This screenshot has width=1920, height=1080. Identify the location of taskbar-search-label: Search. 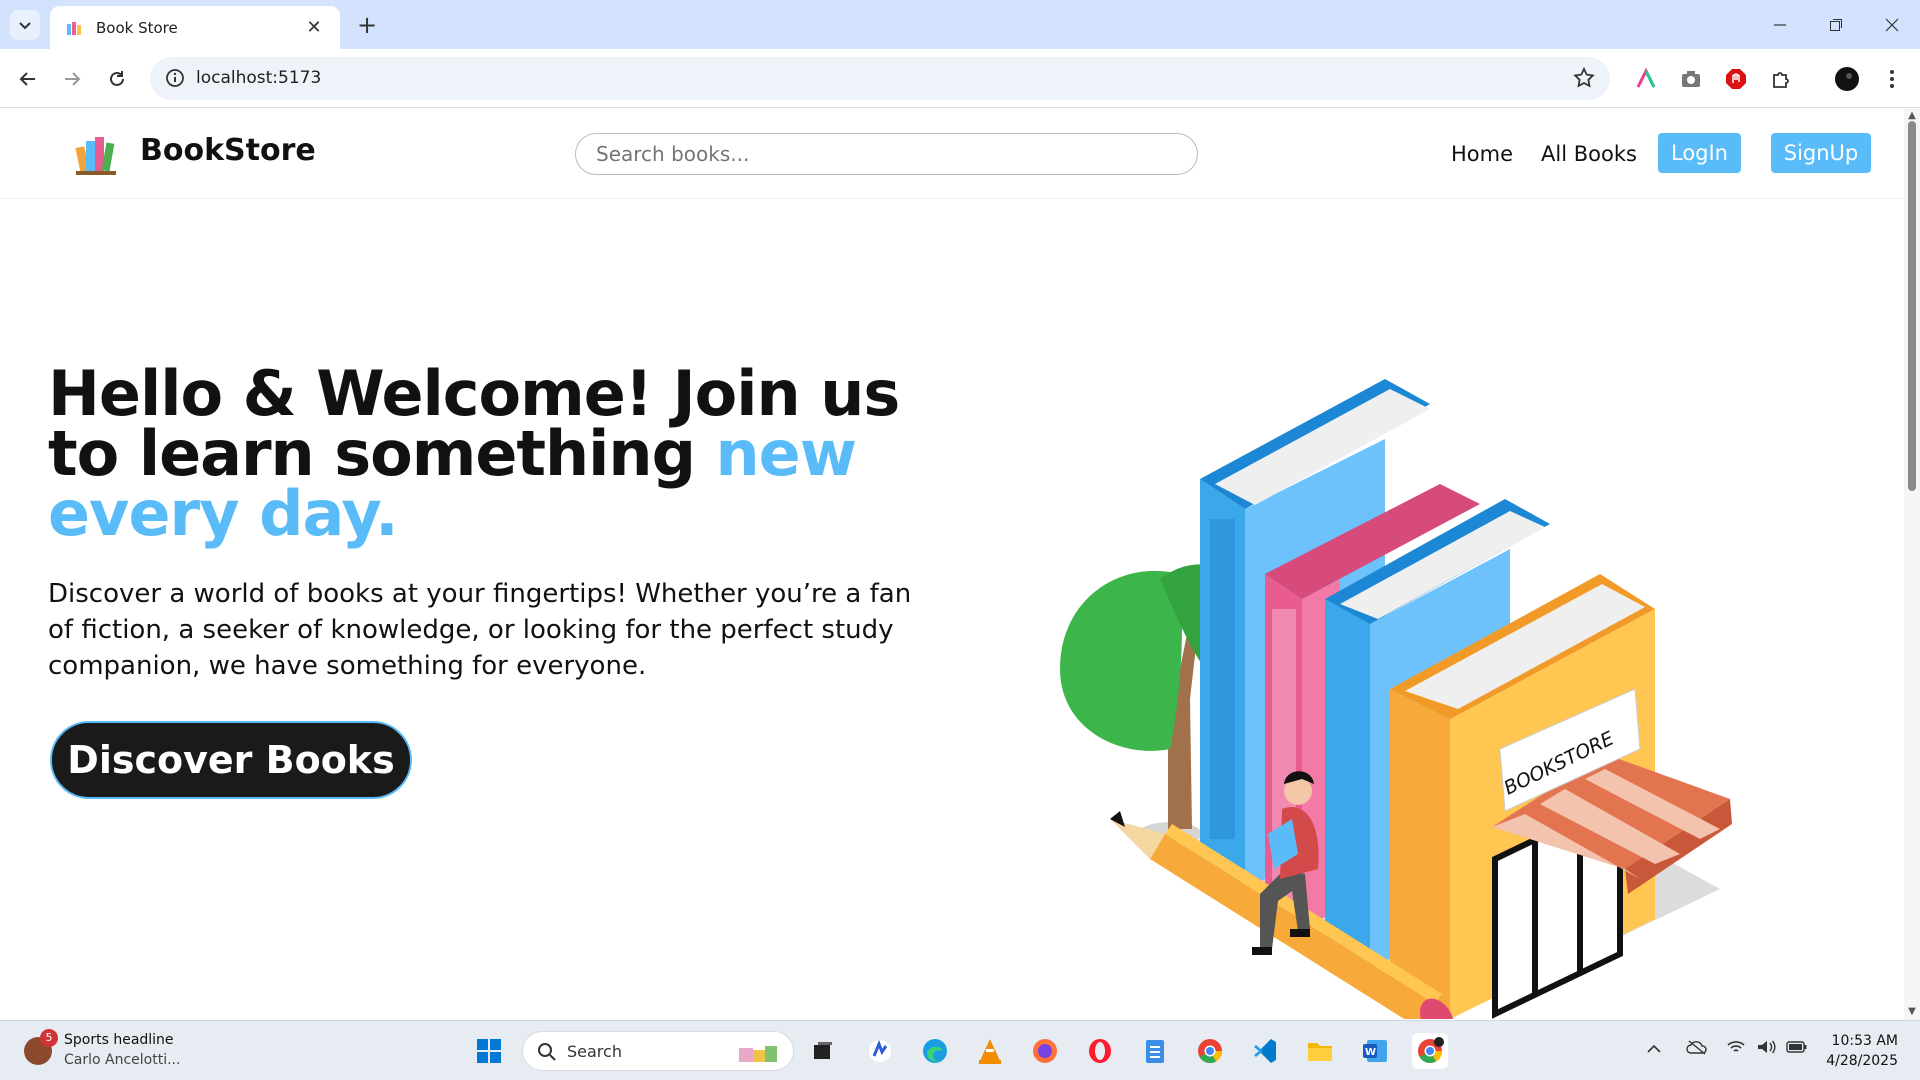
(594, 1051).